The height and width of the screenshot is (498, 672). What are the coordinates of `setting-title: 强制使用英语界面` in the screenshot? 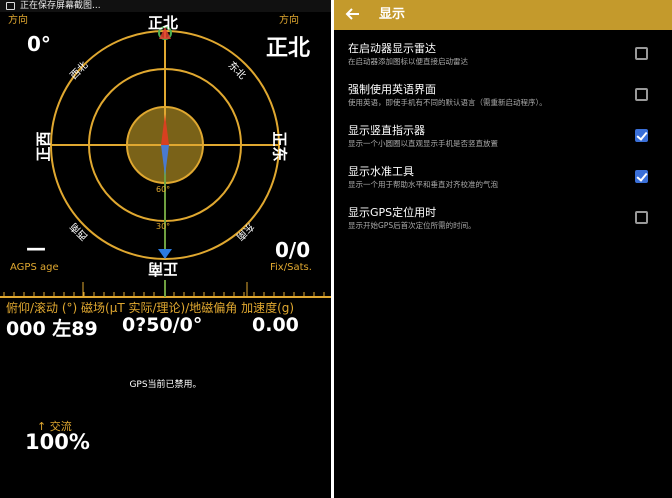 It's located at (392, 89).